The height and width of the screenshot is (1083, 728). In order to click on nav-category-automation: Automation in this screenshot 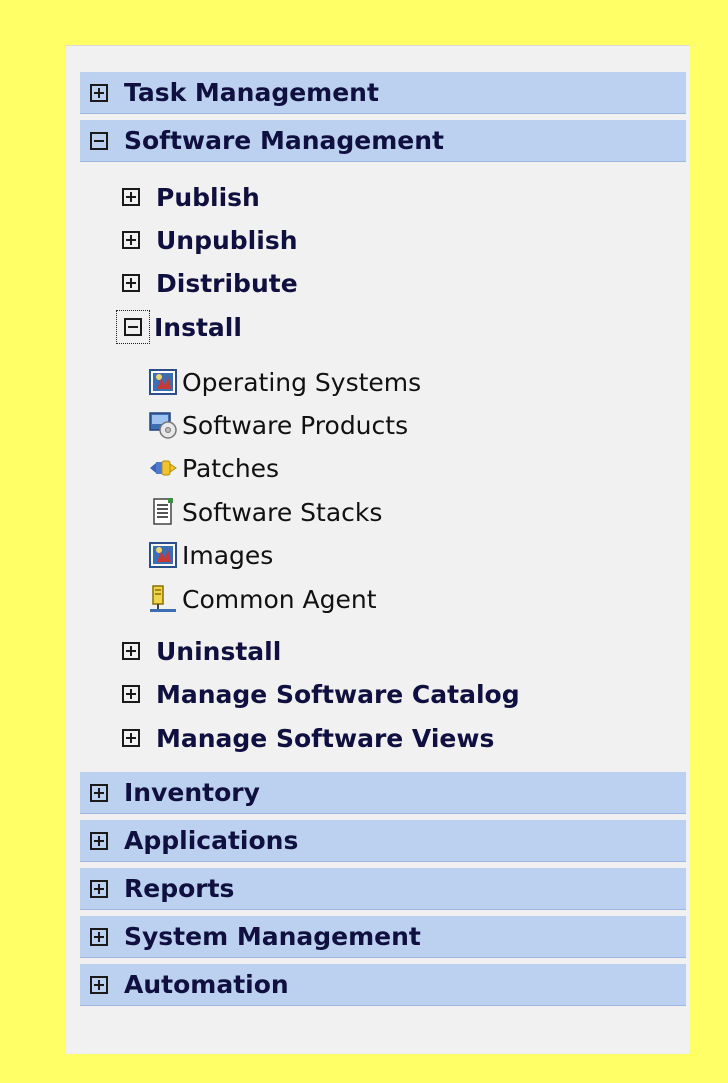, I will do `click(383, 985)`.